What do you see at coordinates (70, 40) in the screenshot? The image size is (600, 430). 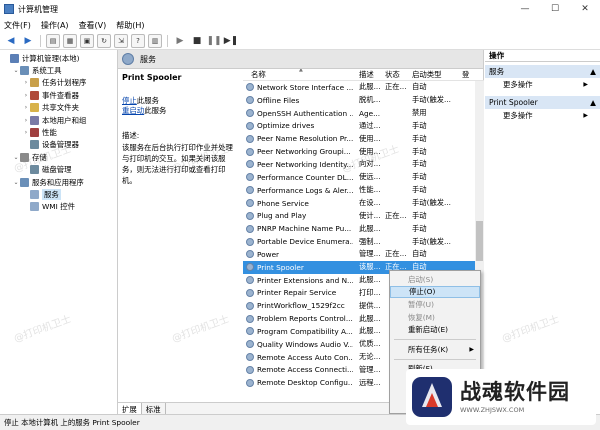 I see `console-tree-icon: ▦` at bounding box center [70, 40].